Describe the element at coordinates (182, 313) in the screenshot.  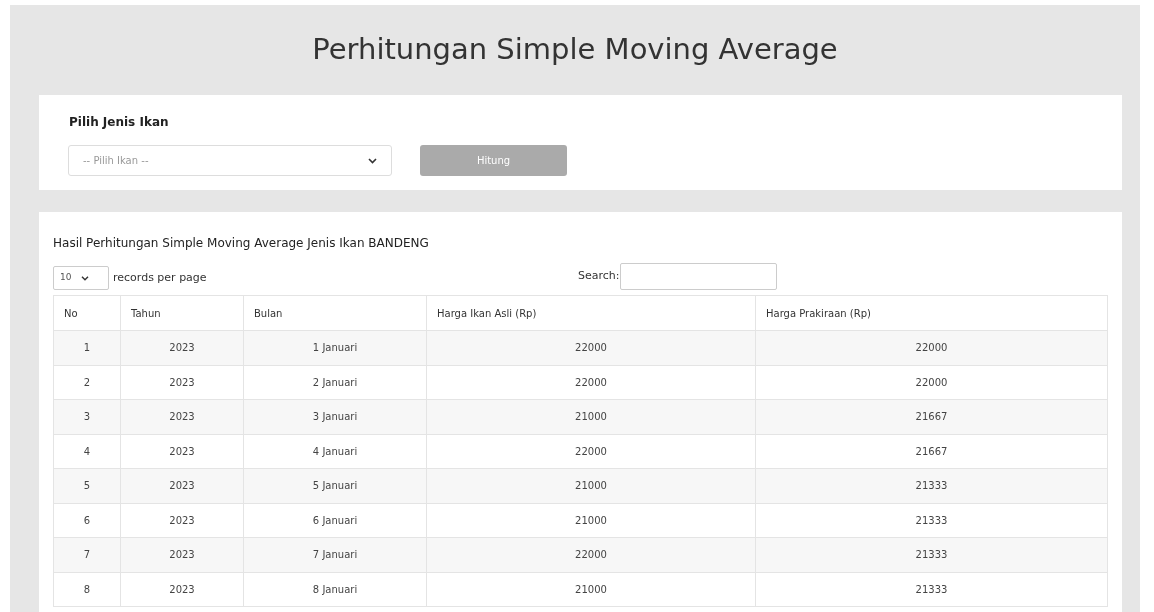
I see `column-header: Tahun` at that location.